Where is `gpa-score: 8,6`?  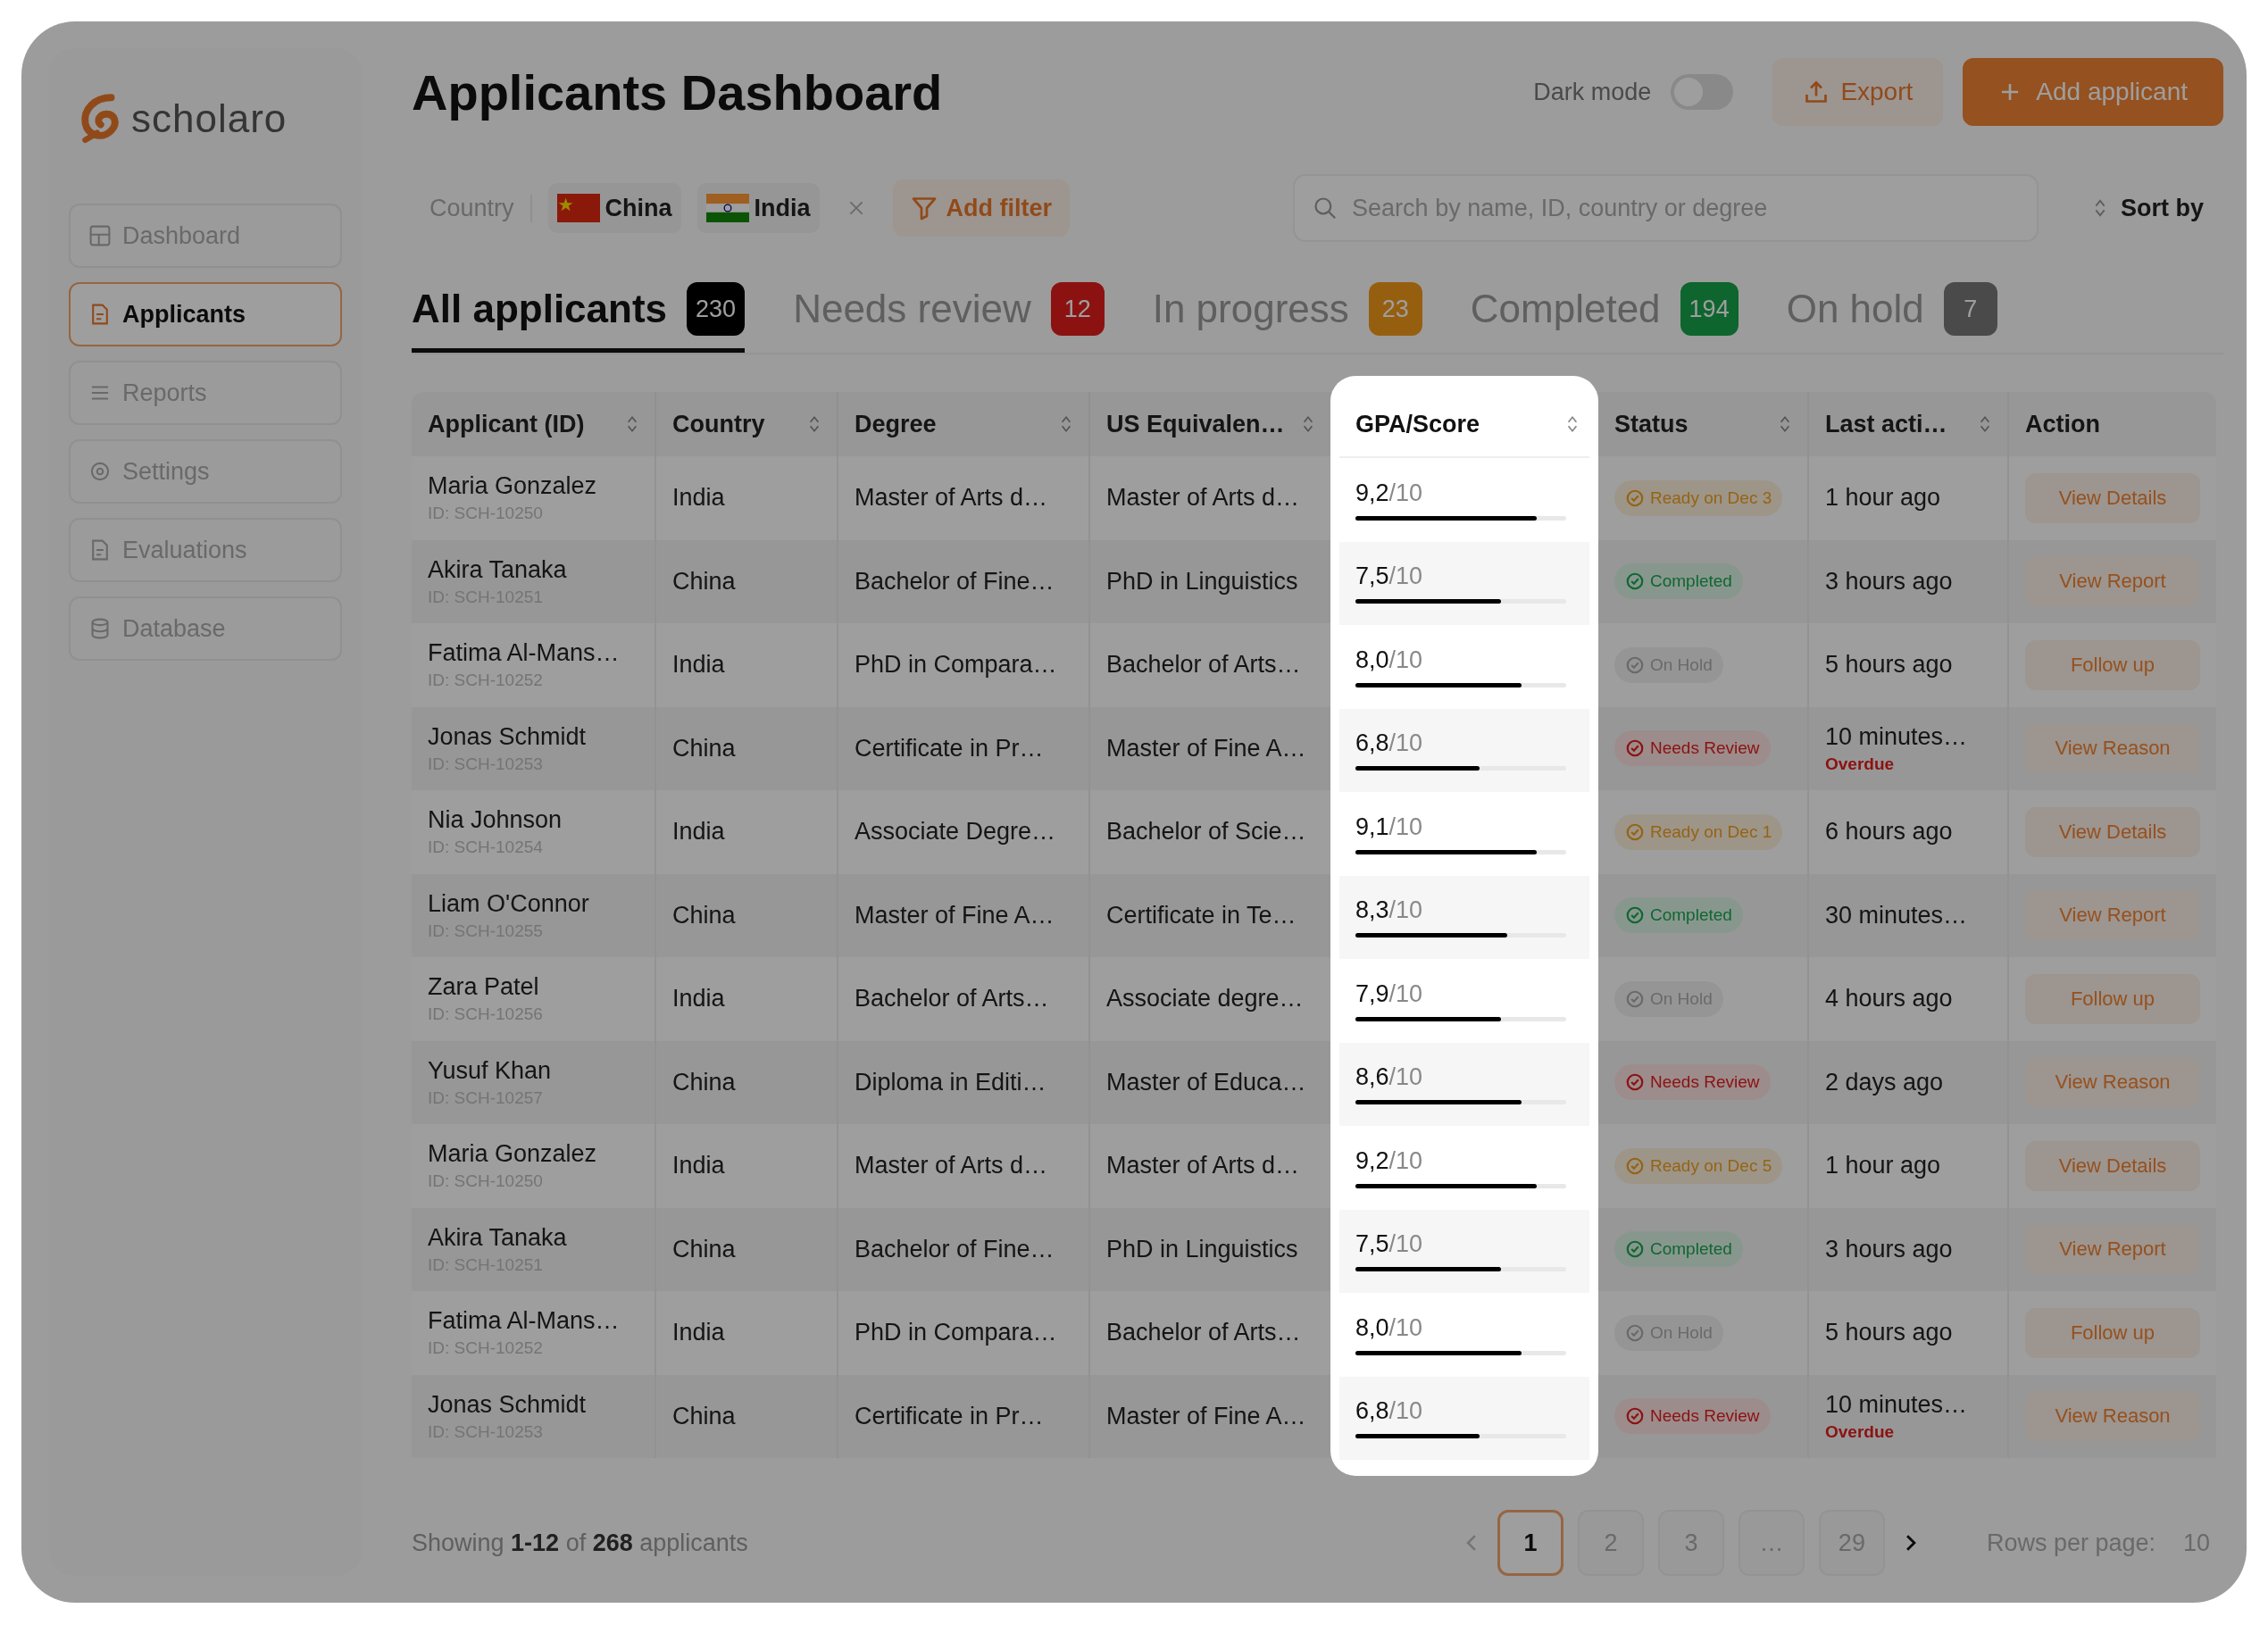
gpa-score: 8,6 is located at coordinates (1372, 1077).